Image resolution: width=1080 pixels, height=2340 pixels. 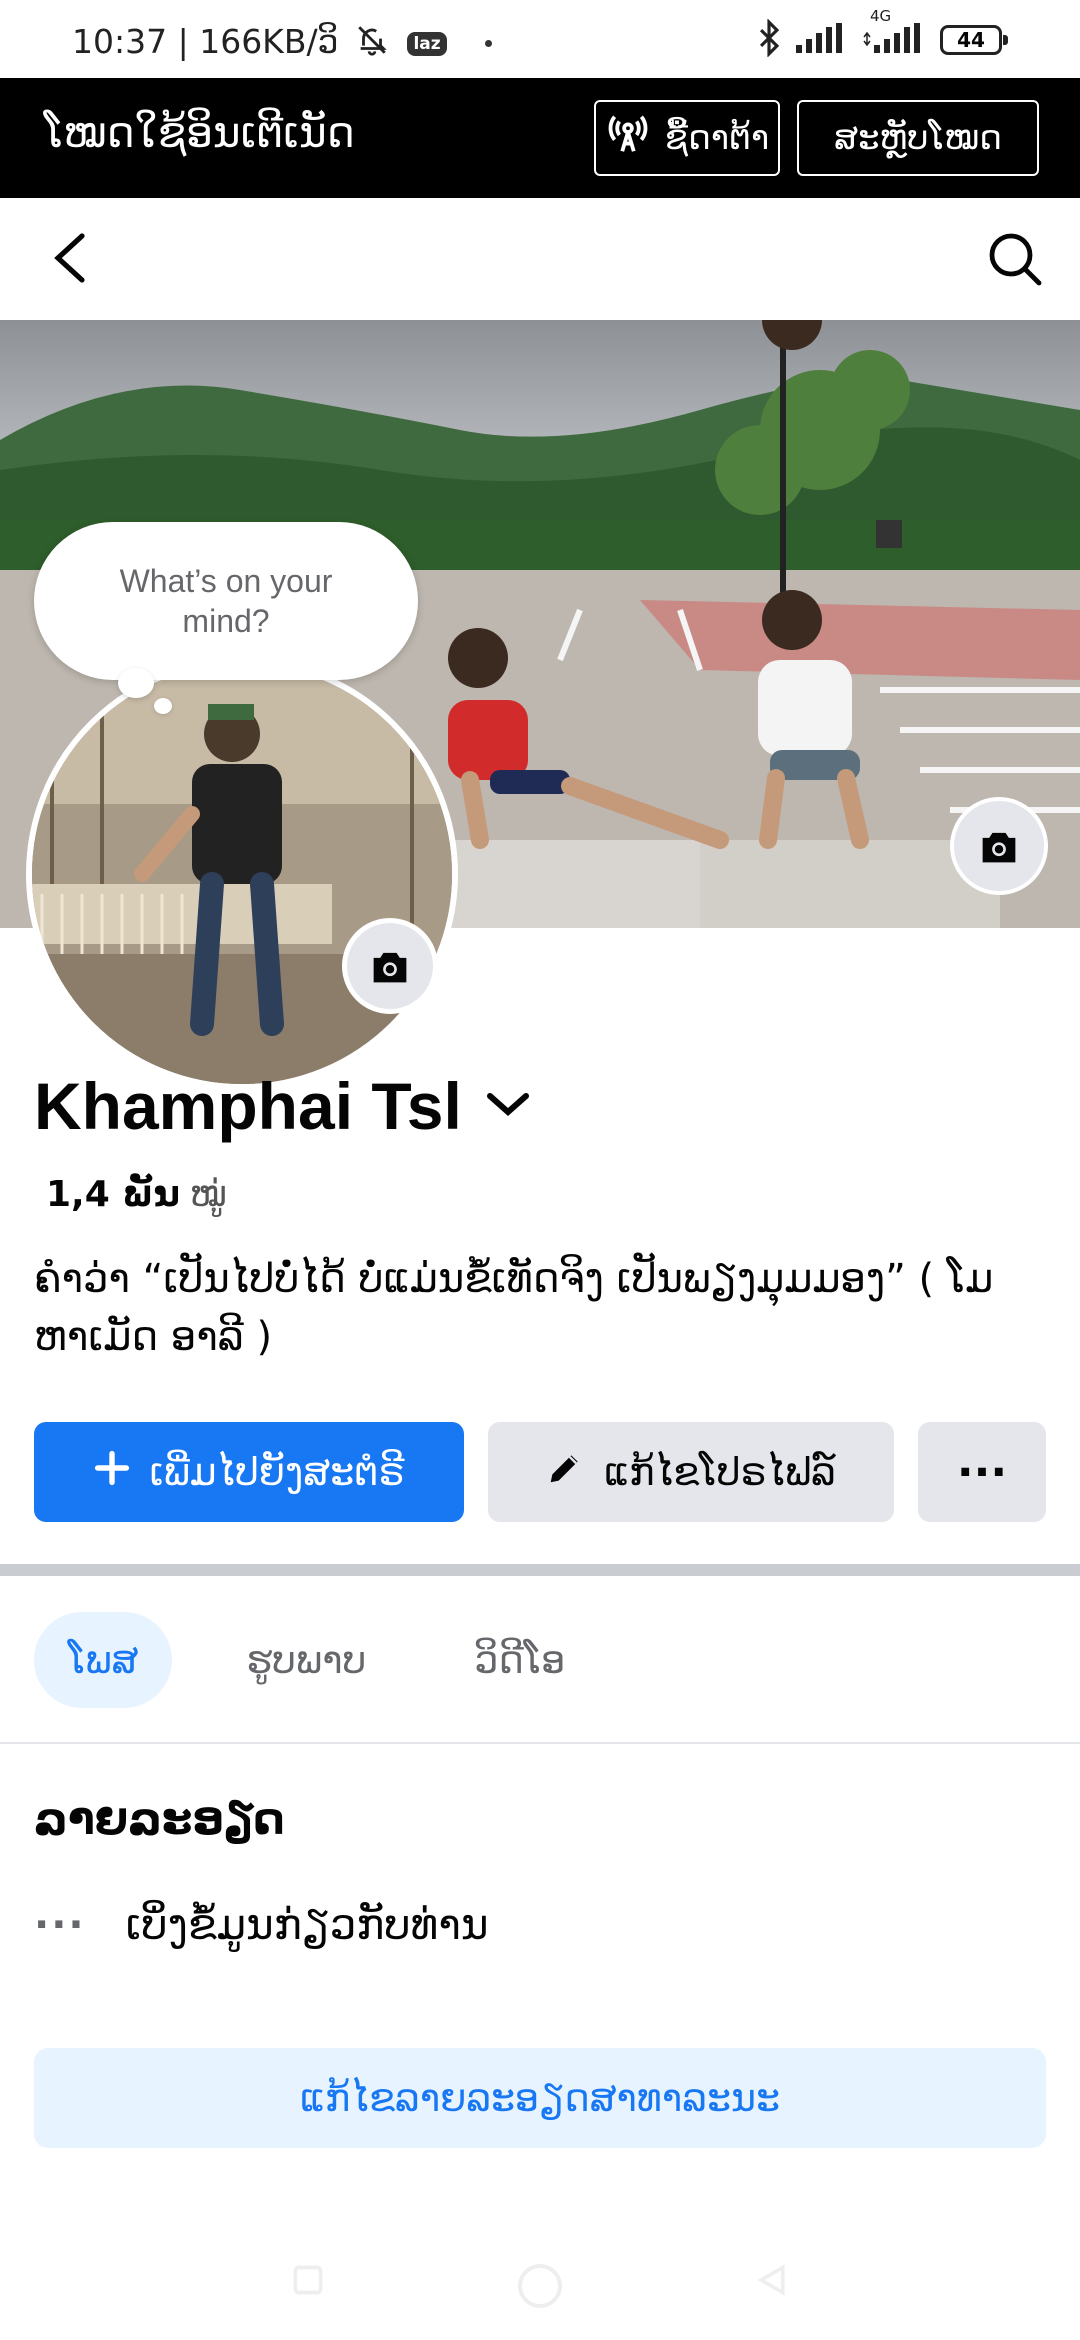 I want to click on tab-videos-label: ວິດີໂອ, so click(x=520, y=1660).